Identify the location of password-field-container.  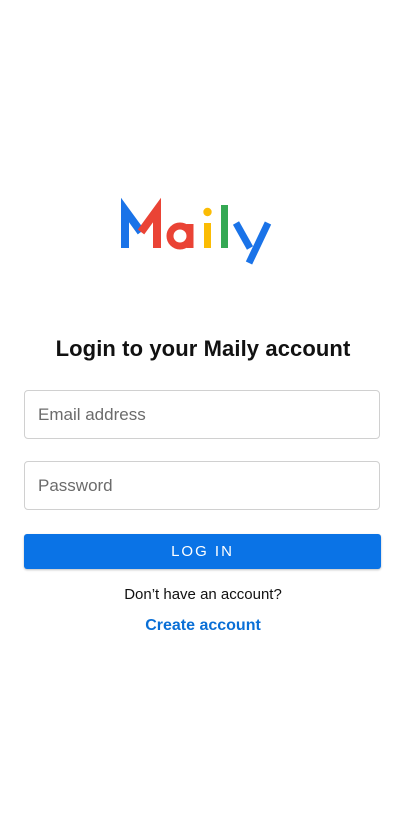
(202, 485).